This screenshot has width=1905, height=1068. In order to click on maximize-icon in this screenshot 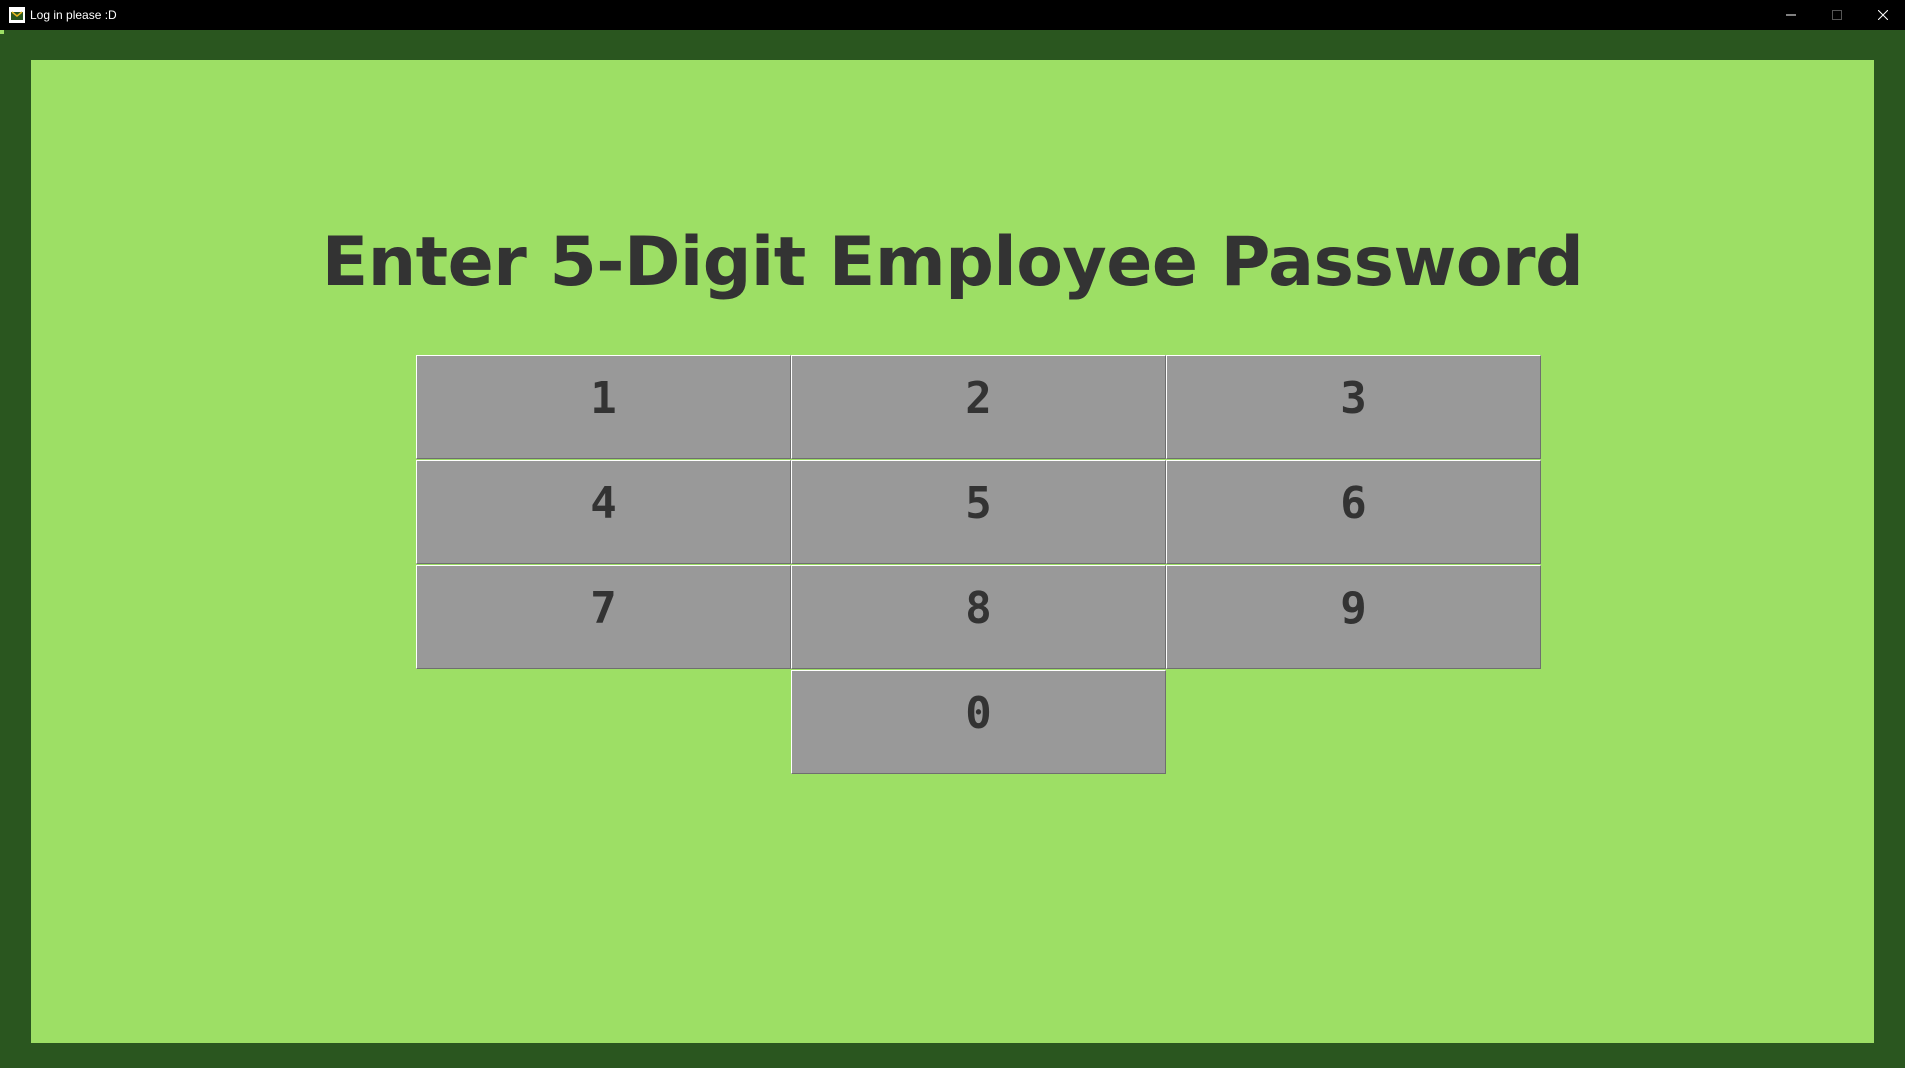, I will do `click(1837, 15)`.